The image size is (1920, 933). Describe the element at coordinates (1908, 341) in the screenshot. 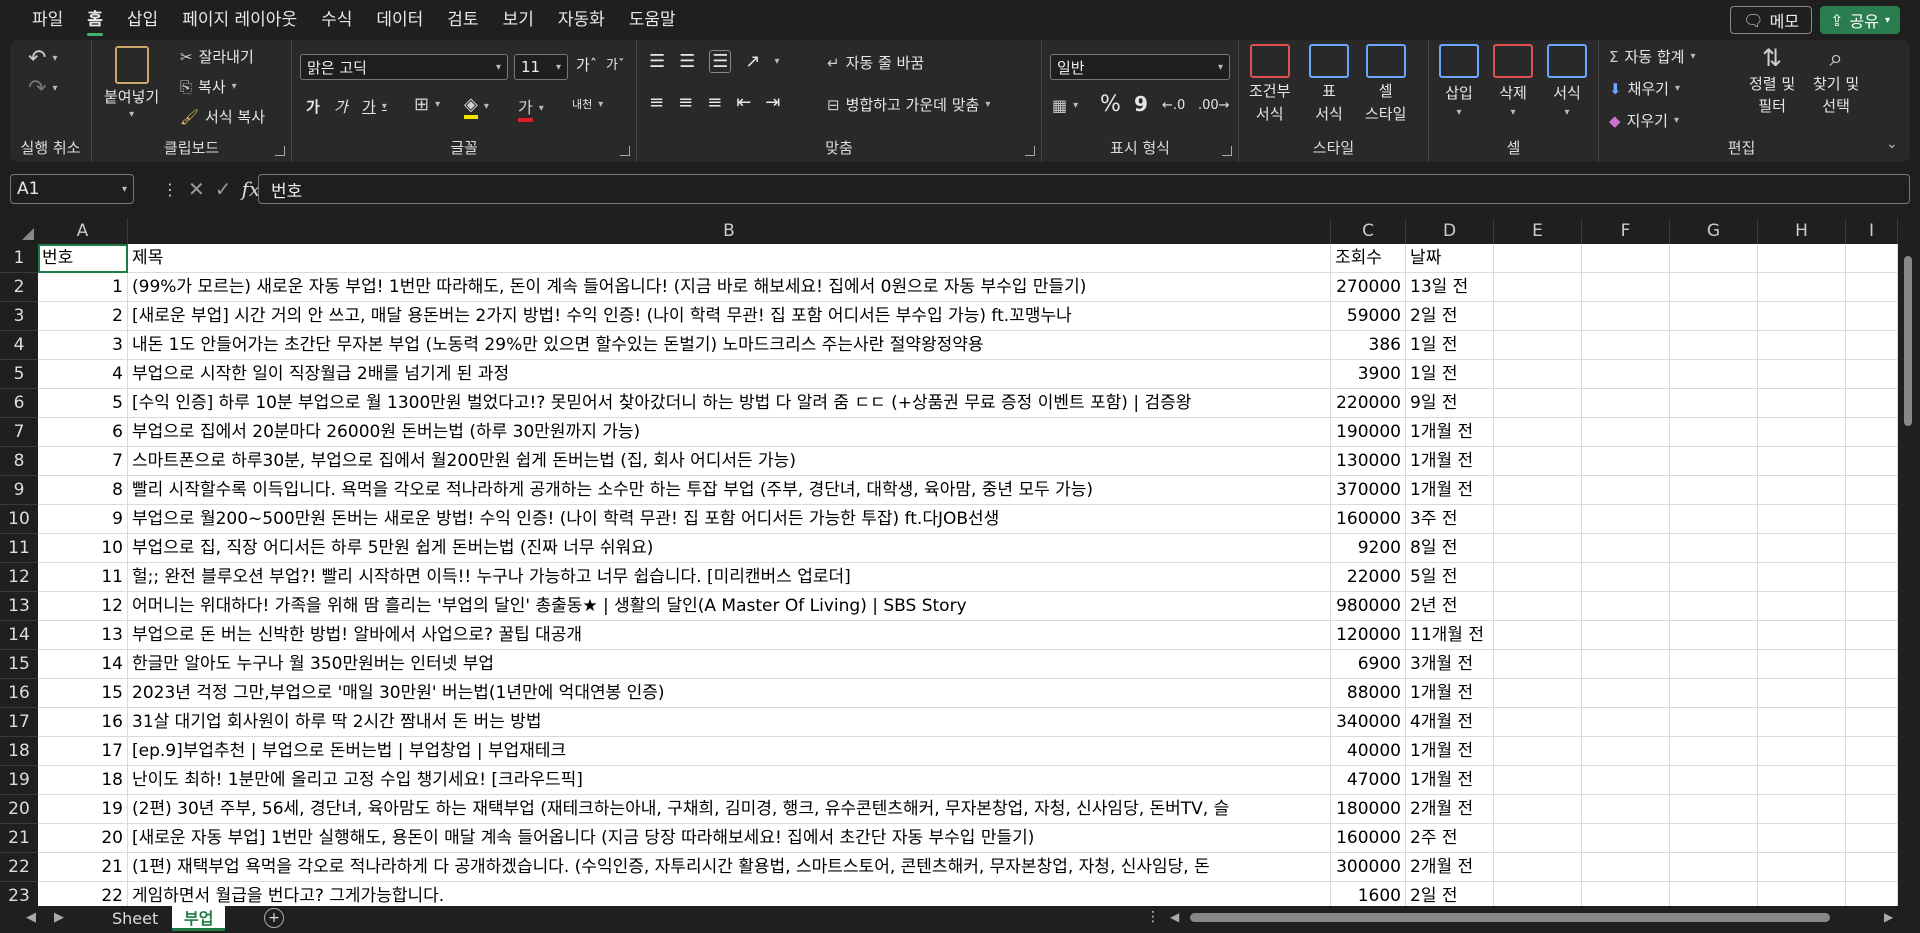

I see `vertical-scroll-thumb` at that location.